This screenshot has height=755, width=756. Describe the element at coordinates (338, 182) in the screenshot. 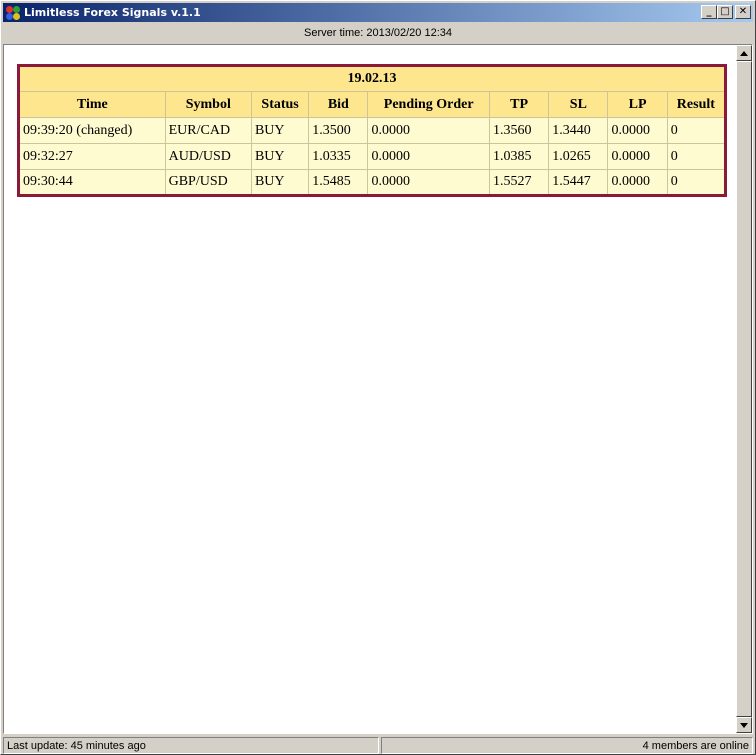

I see `cell-bid: 1.5485` at that location.